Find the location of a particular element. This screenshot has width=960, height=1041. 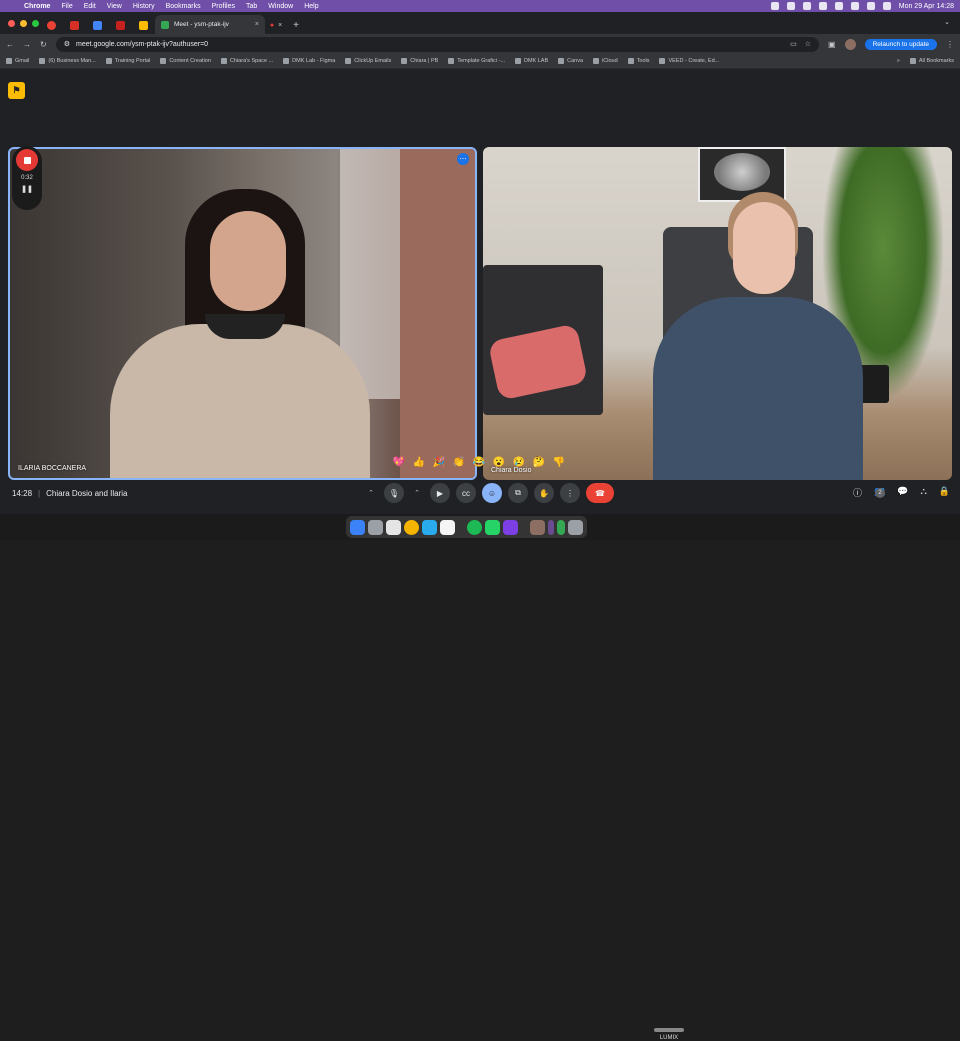

present-screen-button: ⧉ is located at coordinates (518, 493).